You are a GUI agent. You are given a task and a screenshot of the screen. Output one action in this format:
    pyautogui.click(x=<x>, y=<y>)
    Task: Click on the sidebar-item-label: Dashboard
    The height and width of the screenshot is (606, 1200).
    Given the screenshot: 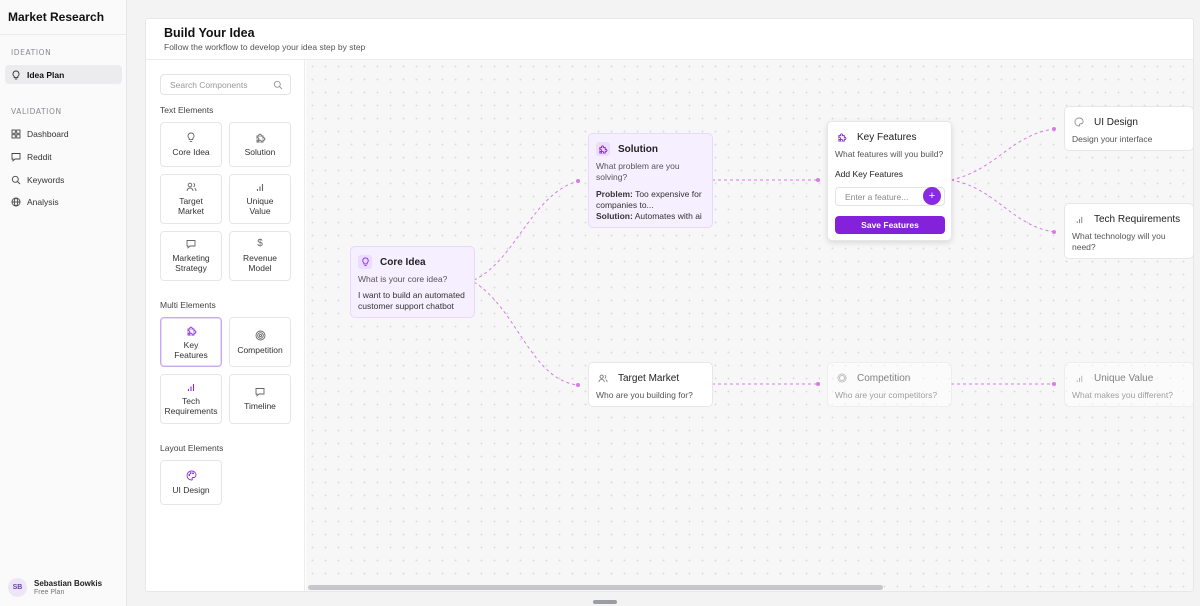 What is the action you would take?
    pyautogui.click(x=48, y=133)
    